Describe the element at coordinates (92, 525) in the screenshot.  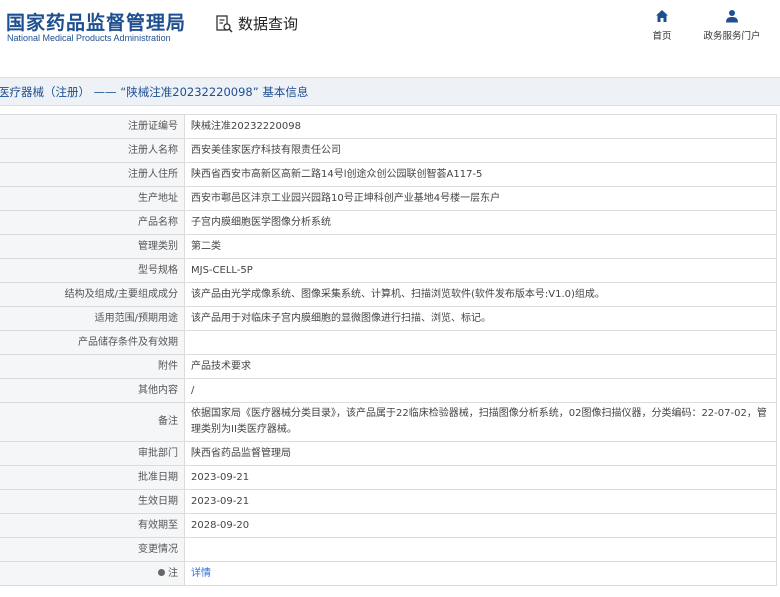
I see `field-label: 有效期至` at that location.